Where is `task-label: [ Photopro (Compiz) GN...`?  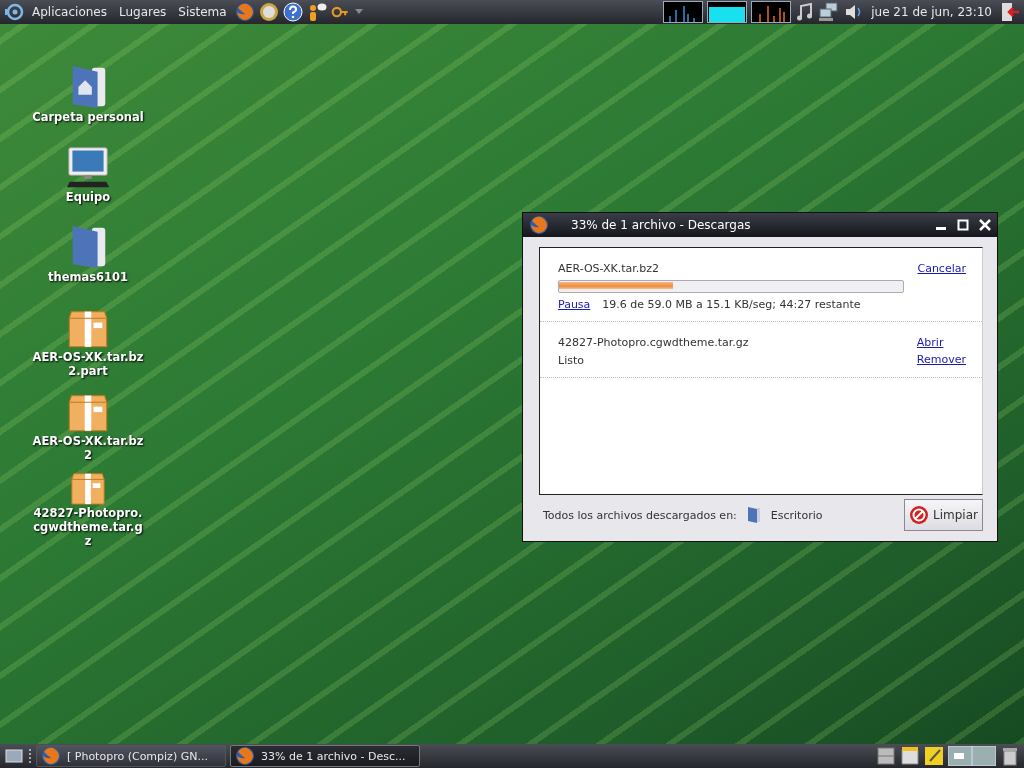 task-label: [ Photopro (Compiz) GN... is located at coordinates (137, 756).